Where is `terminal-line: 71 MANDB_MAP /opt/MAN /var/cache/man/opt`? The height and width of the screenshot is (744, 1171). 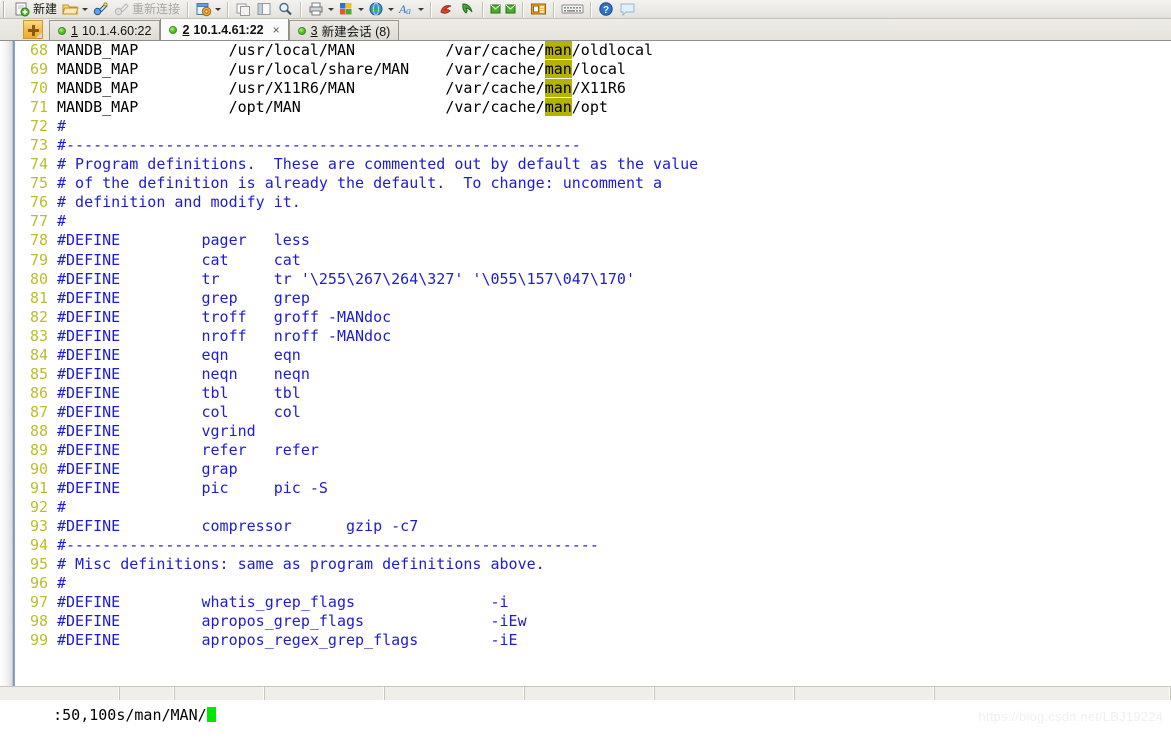 terminal-line: 71 MANDB_MAP /opt/MAN /var/cache/man/opt is located at coordinates (594, 107).